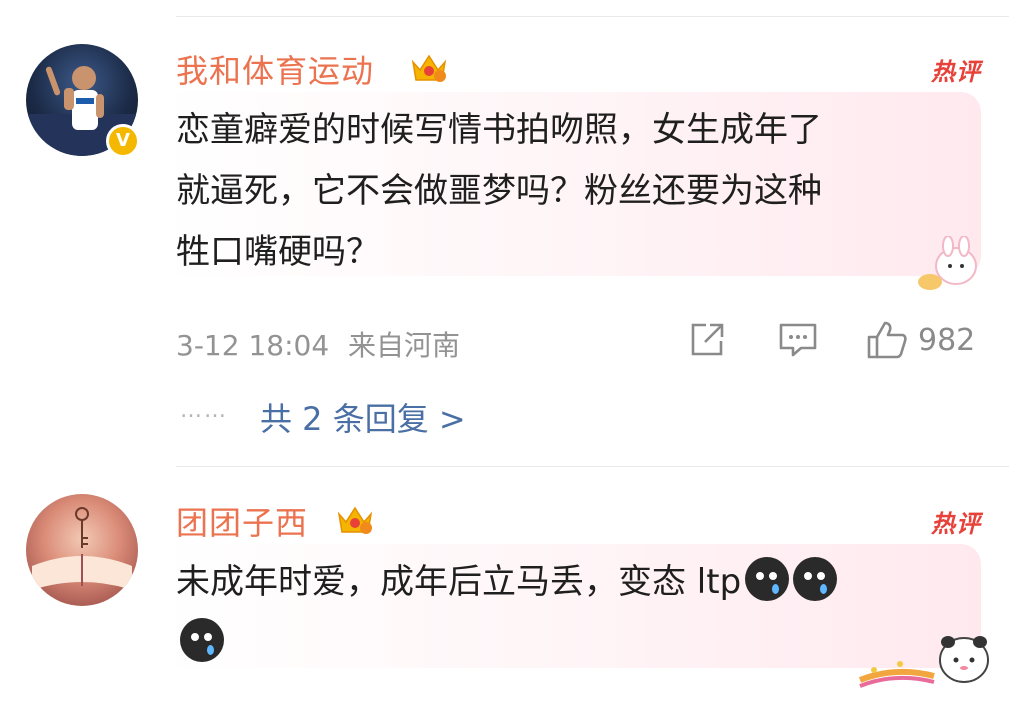 This screenshot has height=722, width=1009. Describe the element at coordinates (278, 252) in the screenshot. I see `comment-line: 牲口嘴硬吗？` at that location.